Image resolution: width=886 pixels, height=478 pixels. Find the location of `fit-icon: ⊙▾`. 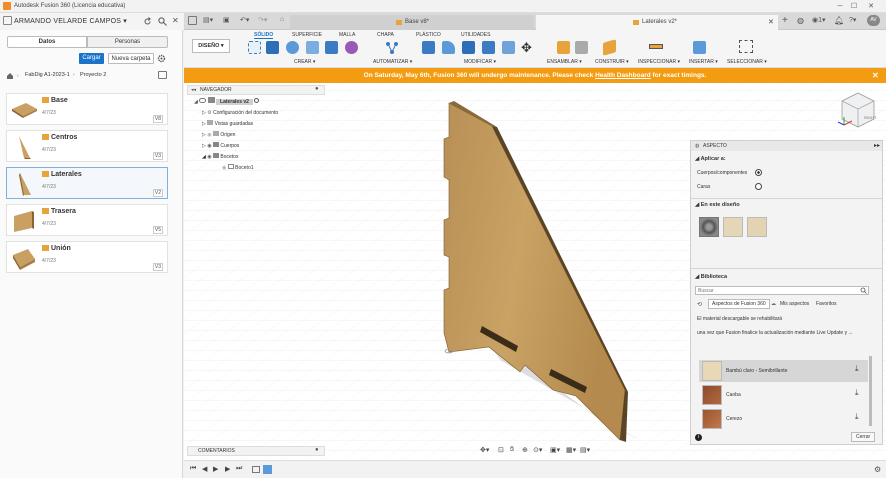

fit-icon: ⊙▾ is located at coordinates (537, 450).